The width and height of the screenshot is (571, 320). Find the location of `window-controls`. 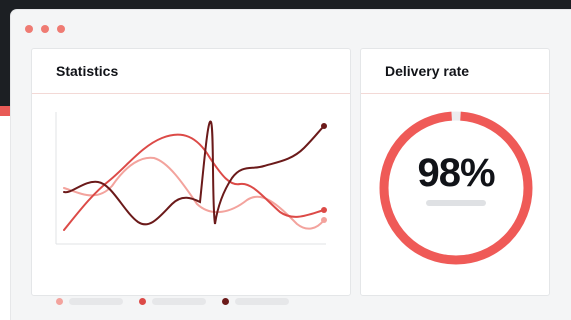

window-controls is located at coordinates (45, 29).